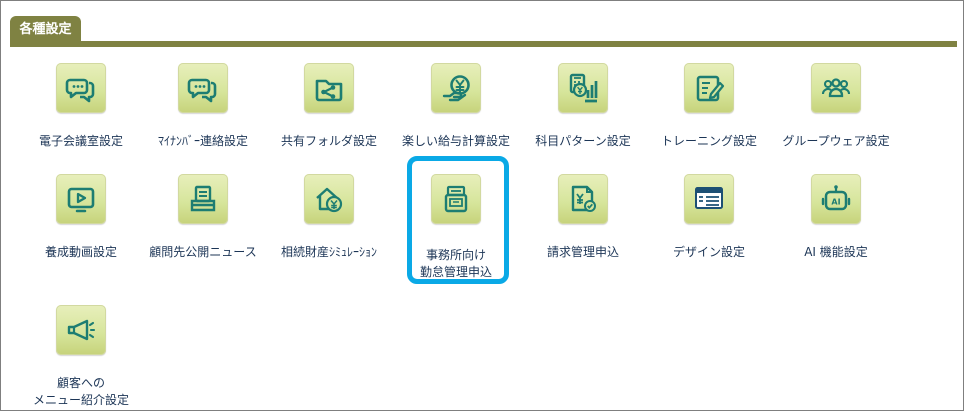 This screenshot has width=964, height=417. I want to click on settings-item-label: 科目パターン設定, so click(583, 141).